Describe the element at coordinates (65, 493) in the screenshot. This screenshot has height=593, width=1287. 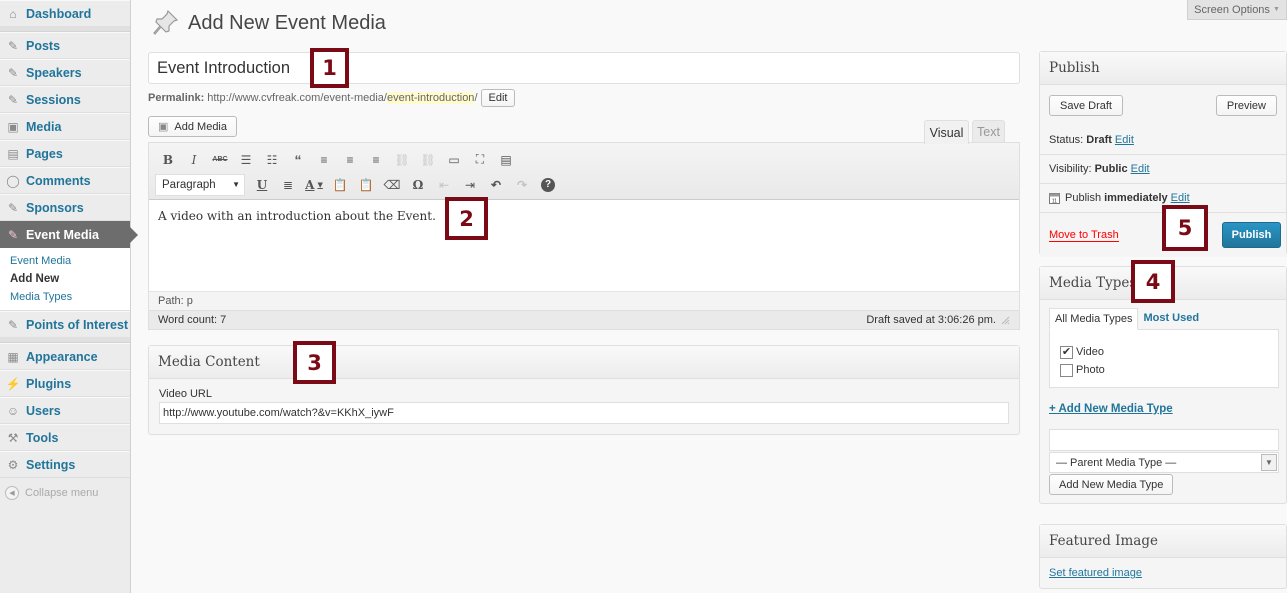
I see `collapse-menu-button: ◀ Collapse menu` at that location.